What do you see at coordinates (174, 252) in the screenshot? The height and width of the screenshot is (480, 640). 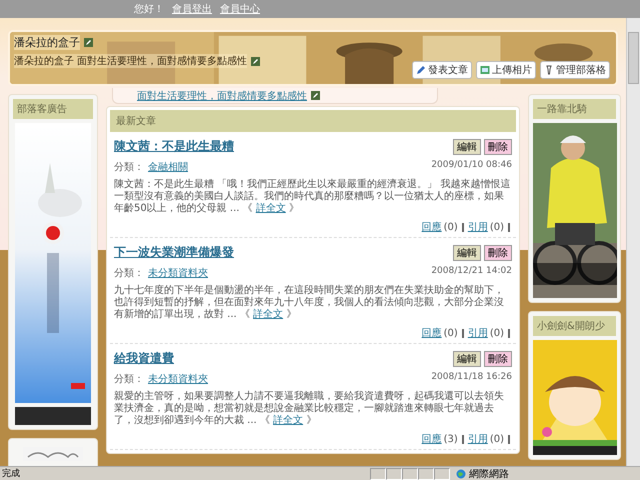 I see `post-title-link: 下一波失業潮準備爆發` at bounding box center [174, 252].